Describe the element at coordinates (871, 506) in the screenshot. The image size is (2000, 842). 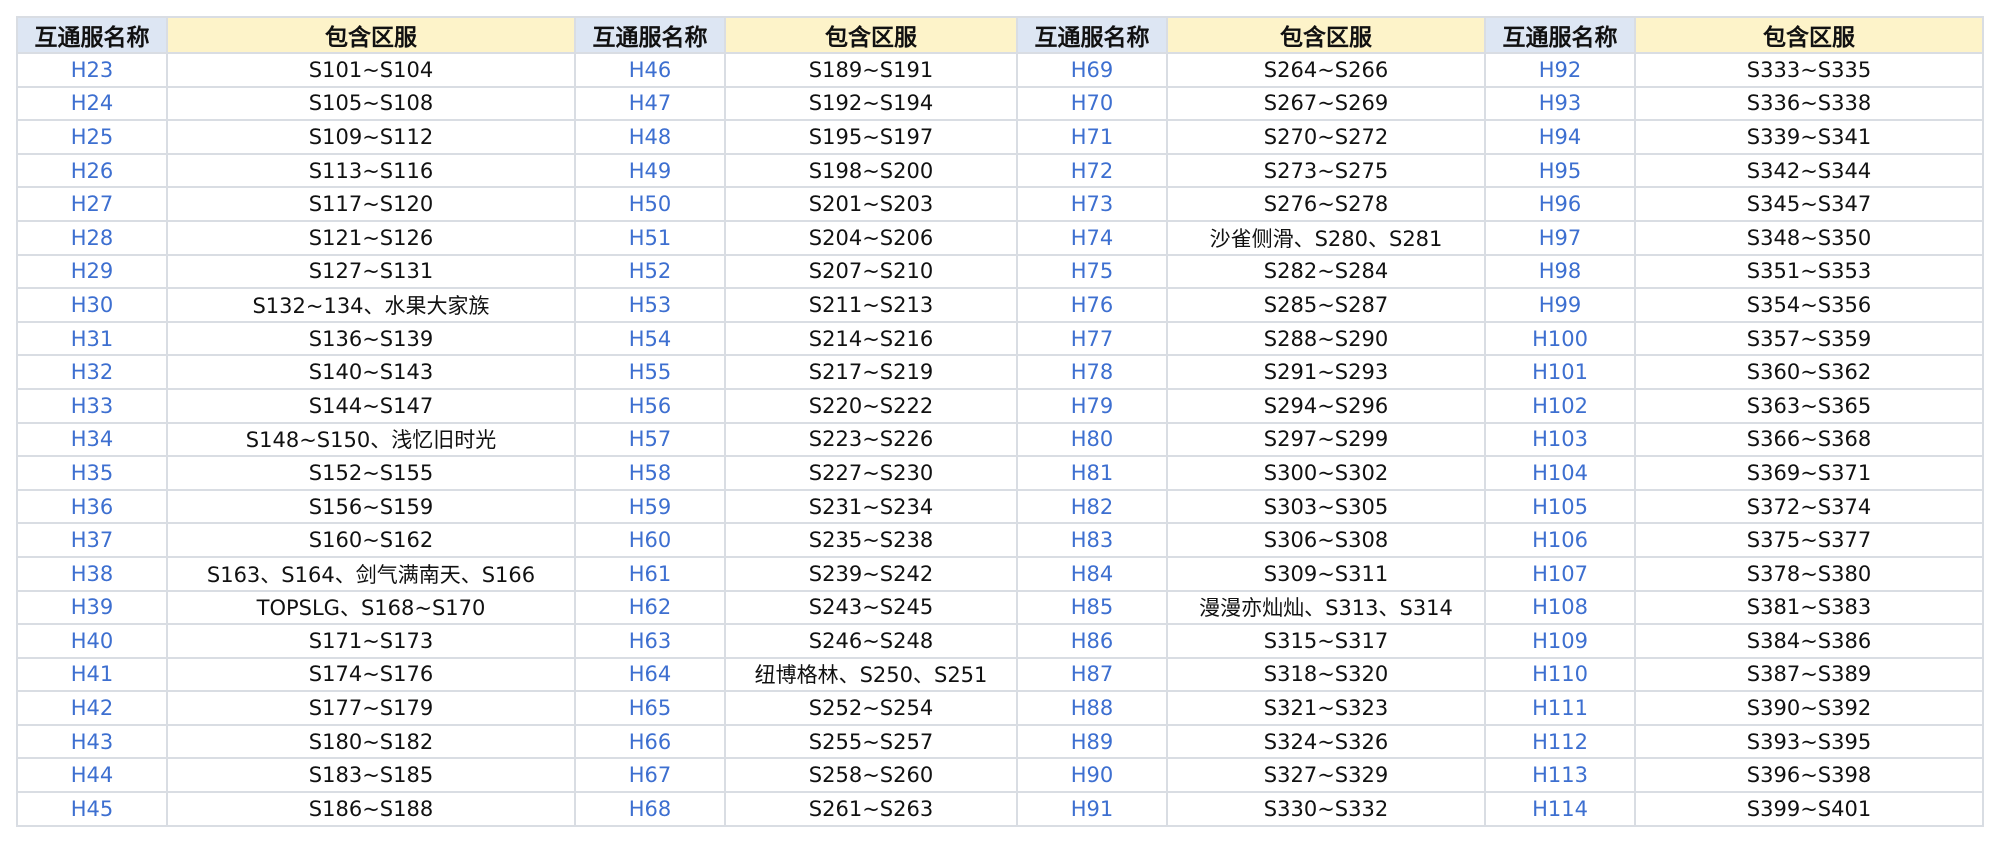
I see `included-servers-cell: S231~S234` at that location.